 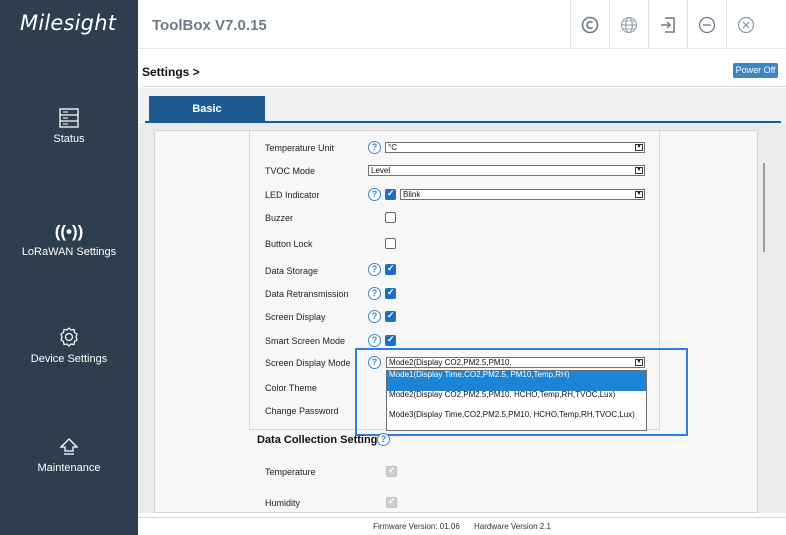 What do you see at coordinates (283, 503) in the screenshot?
I see `humidity-label: Humidity` at bounding box center [283, 503].